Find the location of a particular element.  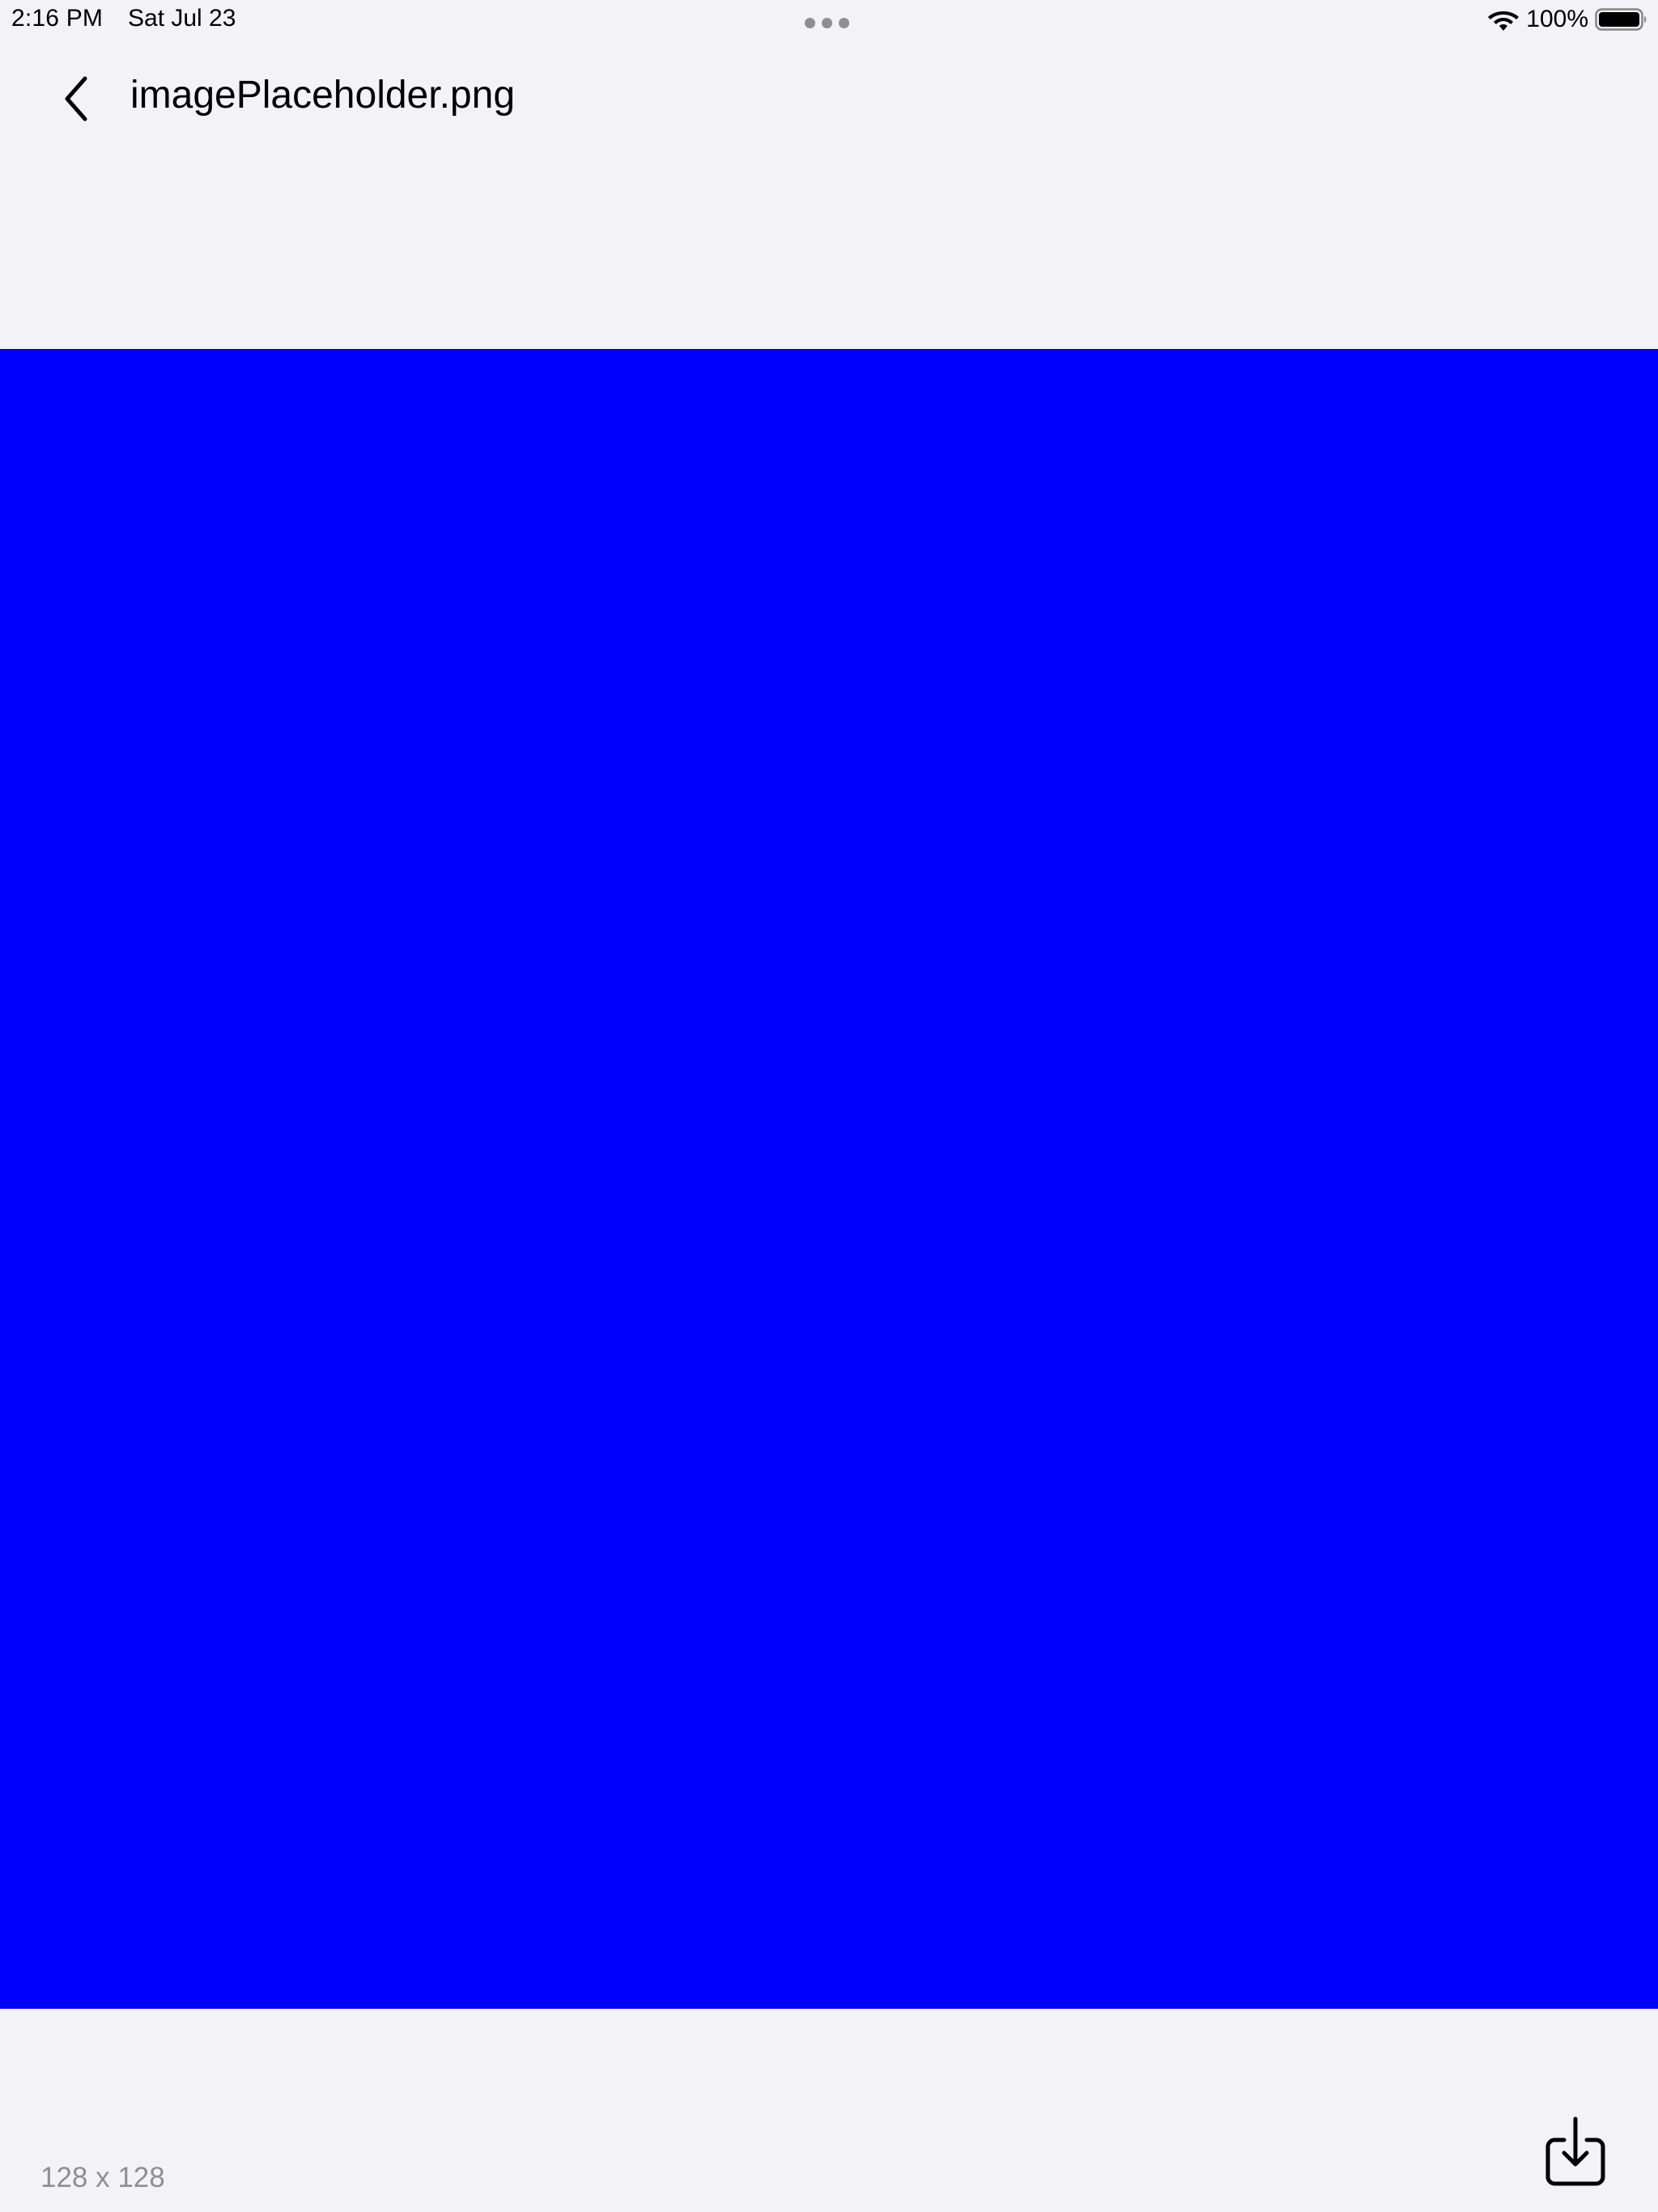

page-title: imagePlaceholder.png is located at coordinates (323, 96).